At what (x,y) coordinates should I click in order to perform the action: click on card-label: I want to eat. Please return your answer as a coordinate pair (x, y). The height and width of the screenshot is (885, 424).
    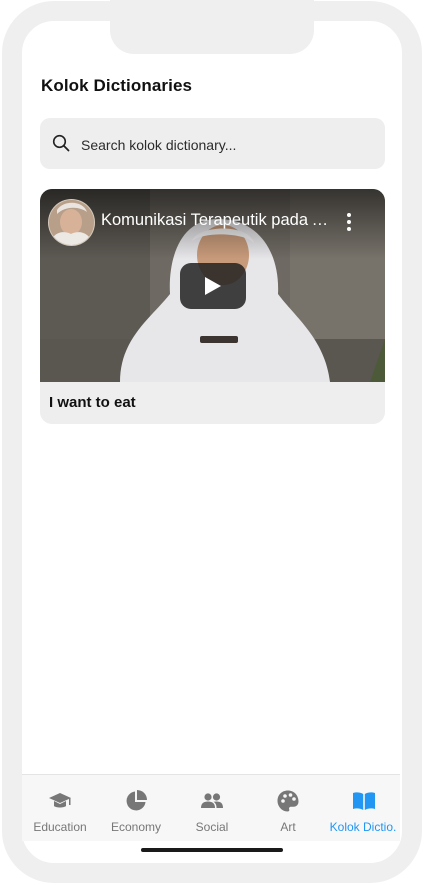
    Looking at the image, I should click on (92, 402).